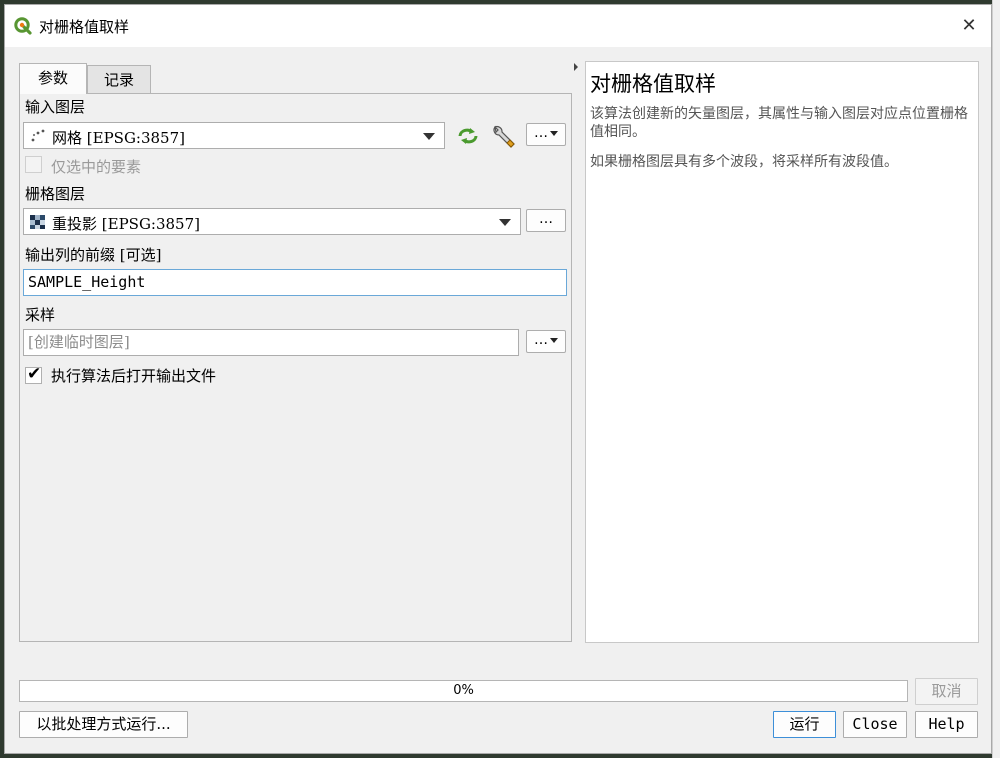 Image resolution: width=1000 pixels, height=758 pixels. Describe the element at coordinates (55, 107) in the screenshot. I see `input-layer-label: 输入图层` at that location.